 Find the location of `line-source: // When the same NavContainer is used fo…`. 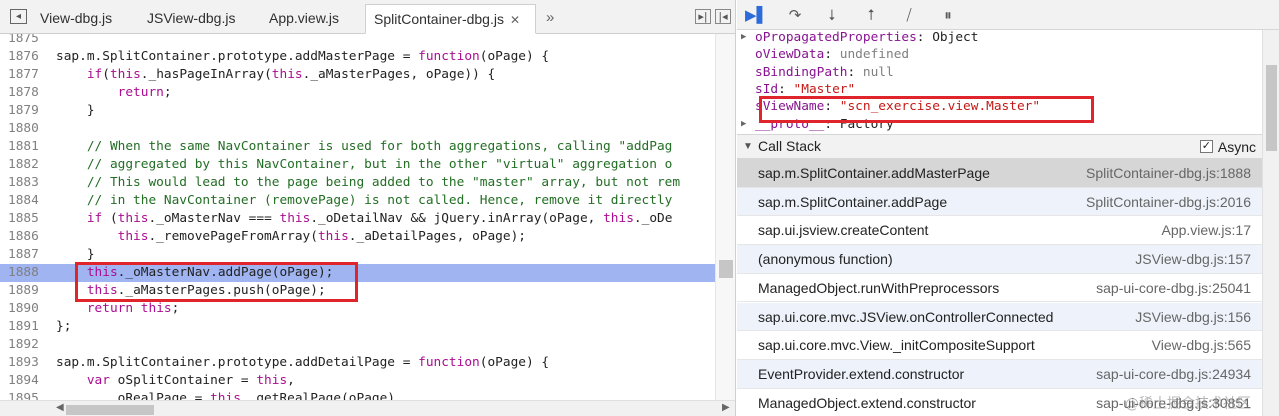

line-source: // When the same NavContainer is used fo… is located at coordinates (379, 146).